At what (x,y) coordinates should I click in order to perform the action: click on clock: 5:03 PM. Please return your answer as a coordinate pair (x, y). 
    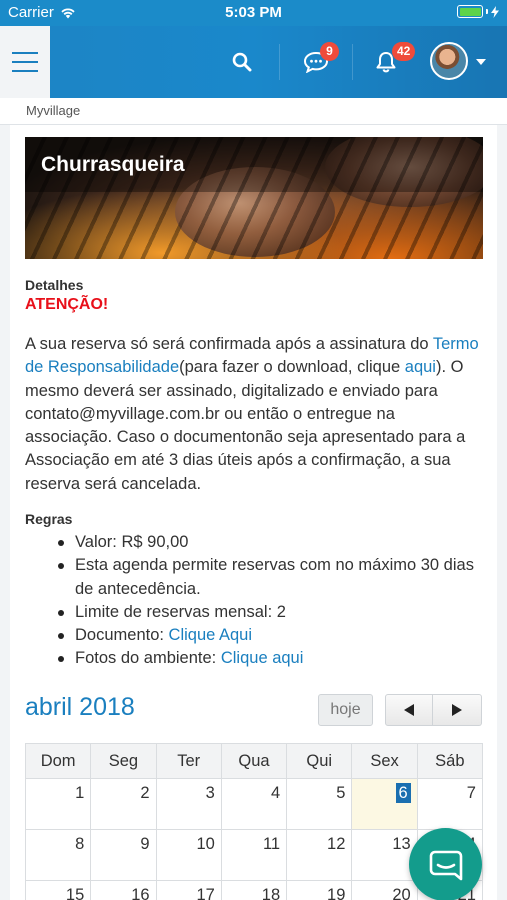
    Looking at the image, I should click on (253, 12).